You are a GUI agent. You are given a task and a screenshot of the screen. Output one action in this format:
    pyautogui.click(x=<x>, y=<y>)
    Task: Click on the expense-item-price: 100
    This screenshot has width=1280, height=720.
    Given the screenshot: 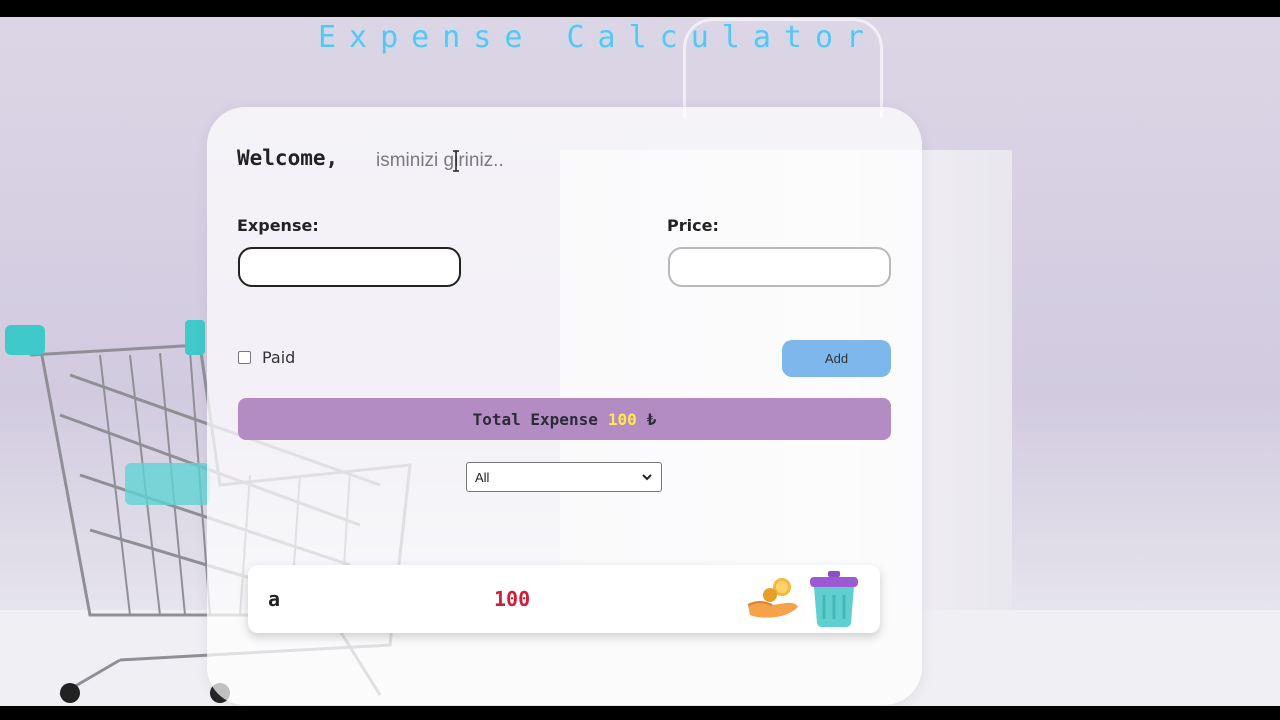 What is the action you would take?
    pyautogui.click(x=512, y=599)
    